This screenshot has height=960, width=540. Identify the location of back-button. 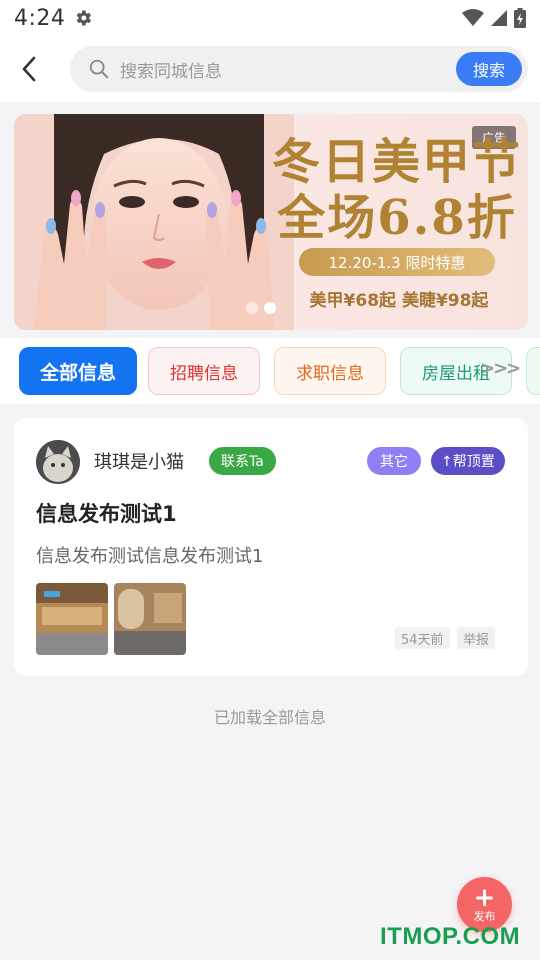
(30, 69).